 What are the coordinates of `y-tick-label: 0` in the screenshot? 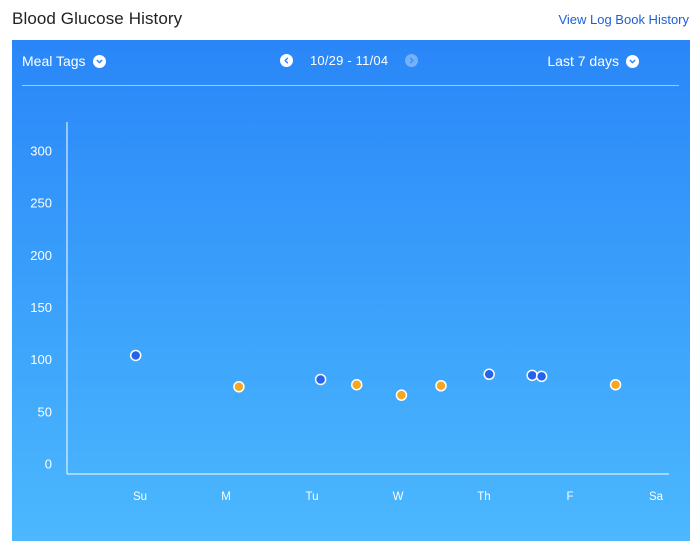 It's located at (48, 464).